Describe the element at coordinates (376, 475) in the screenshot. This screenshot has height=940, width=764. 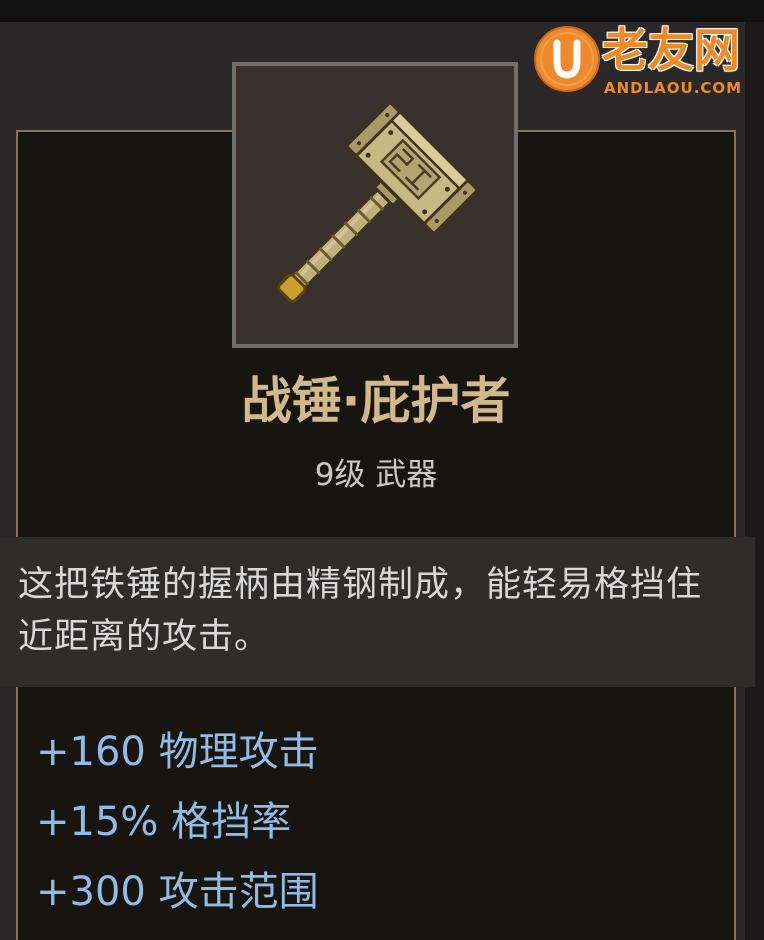
I see `item-level-type: 9级 武器` at that location.